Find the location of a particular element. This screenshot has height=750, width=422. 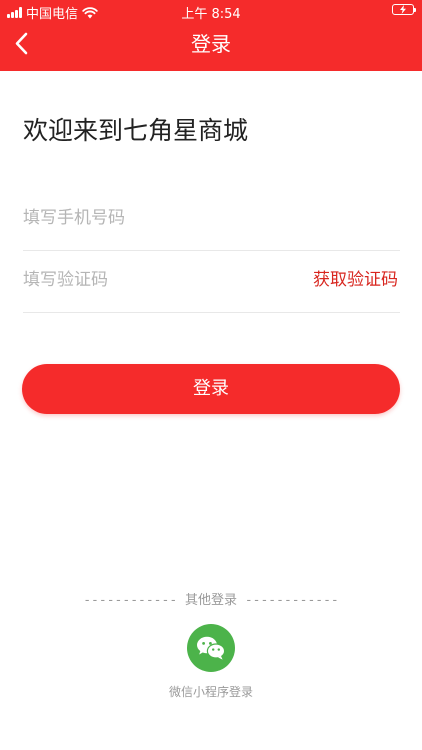

back-button is located at coordinates (24, 44).